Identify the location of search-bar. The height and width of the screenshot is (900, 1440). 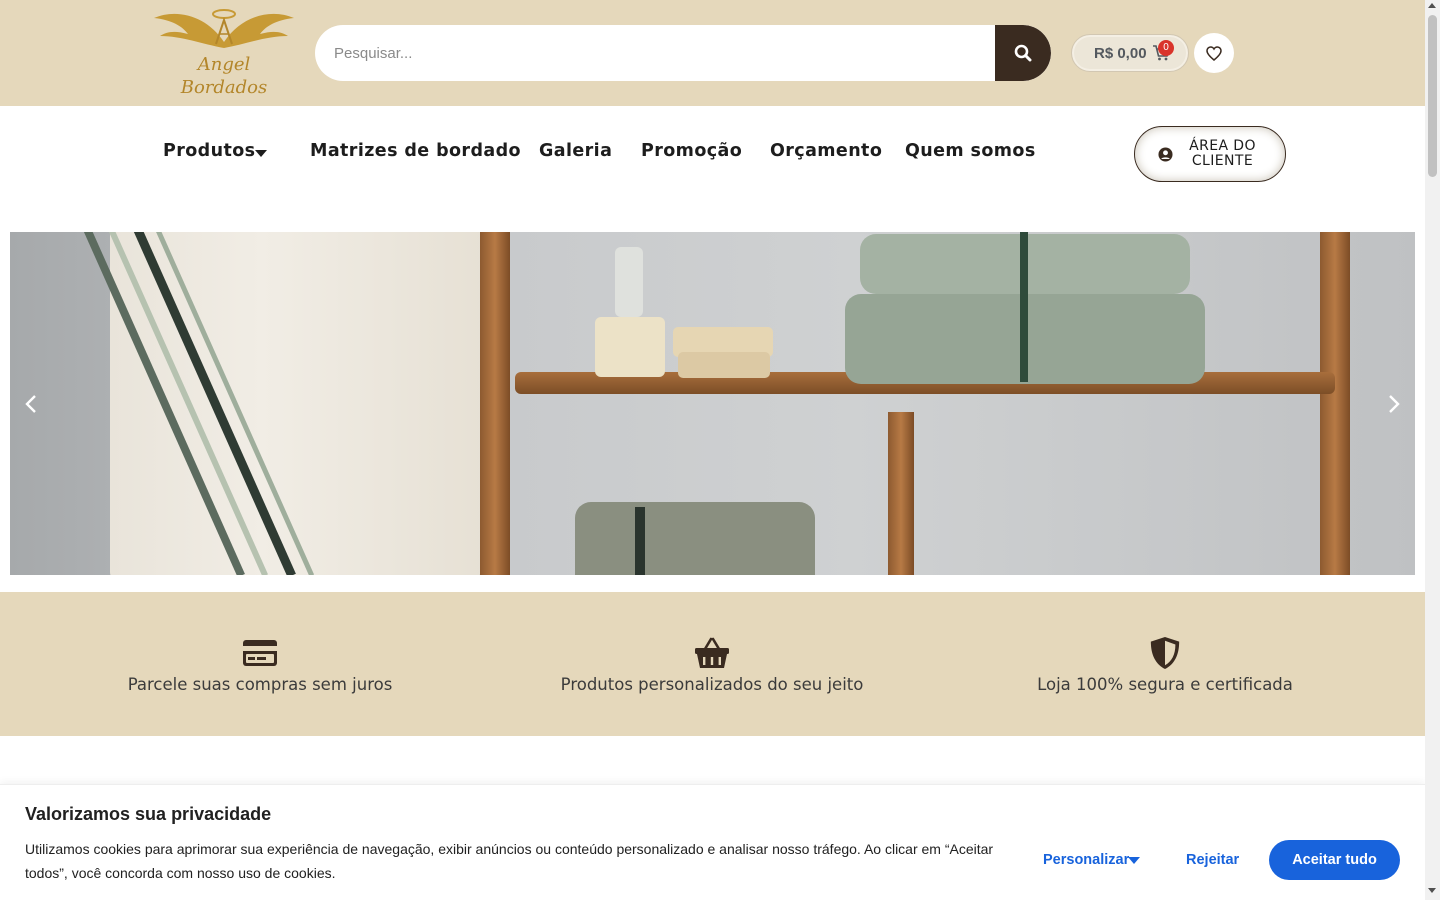
(683, 53).